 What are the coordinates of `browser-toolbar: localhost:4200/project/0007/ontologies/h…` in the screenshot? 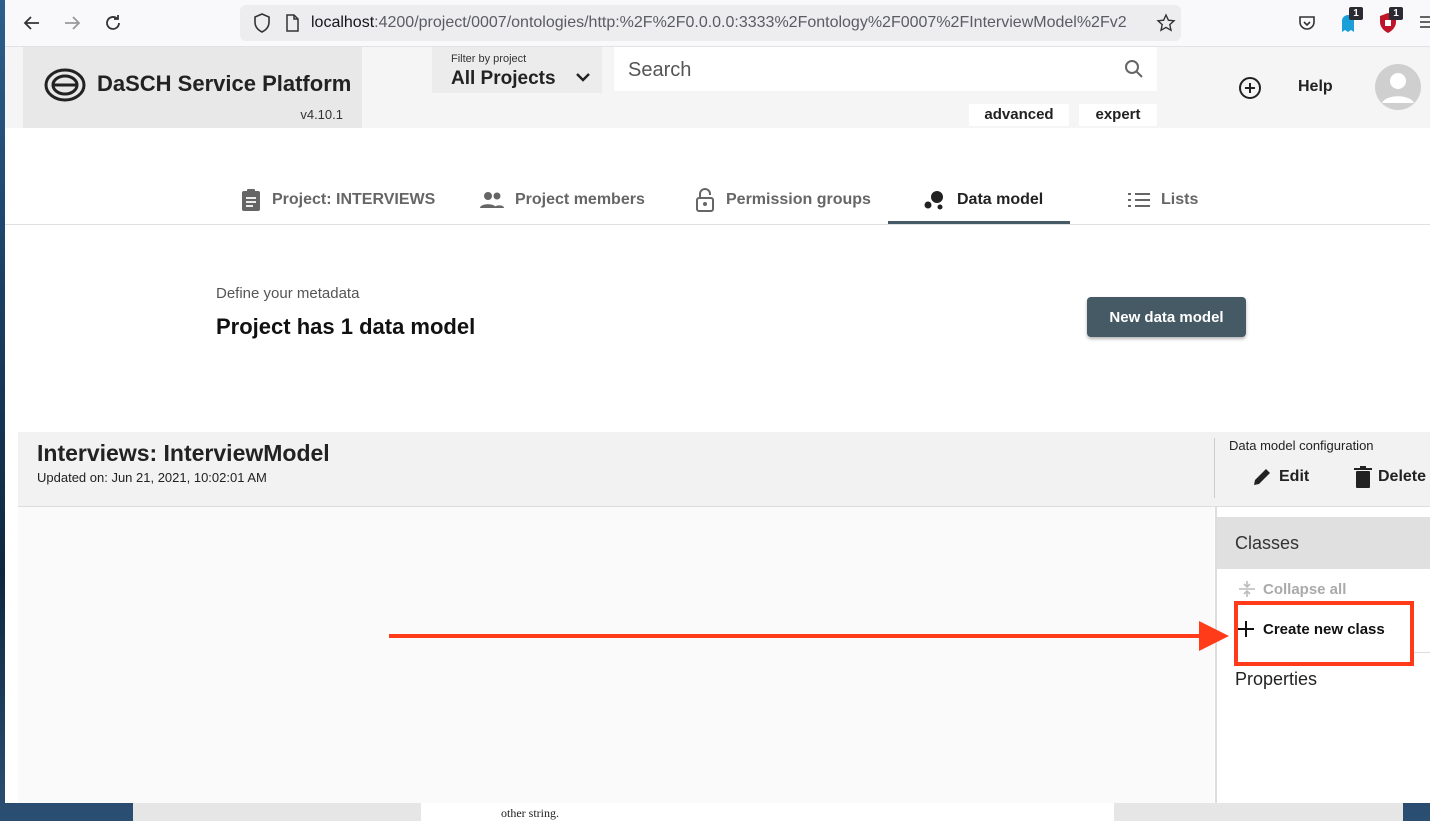 It's located at (717, 23).